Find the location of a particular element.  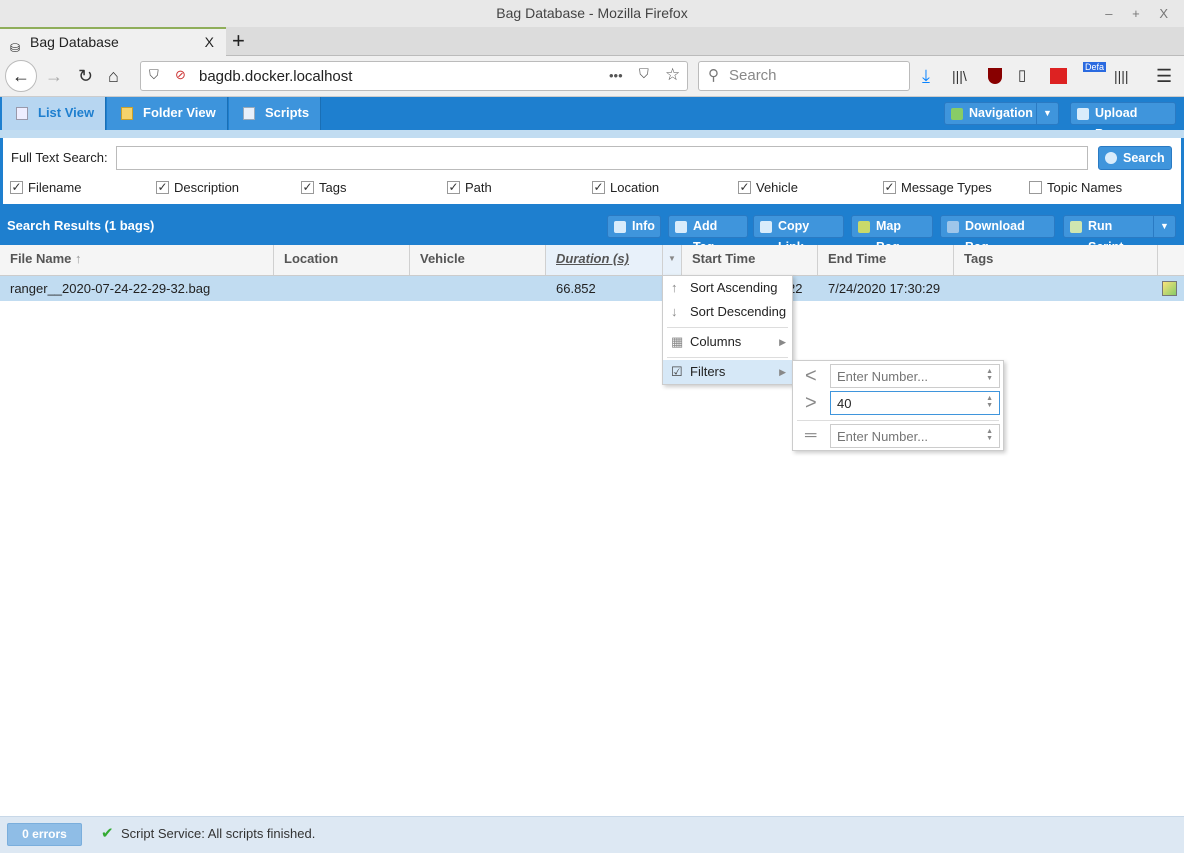

url-text: bagdb.docker.localhost is located at coordinates (276, 76).